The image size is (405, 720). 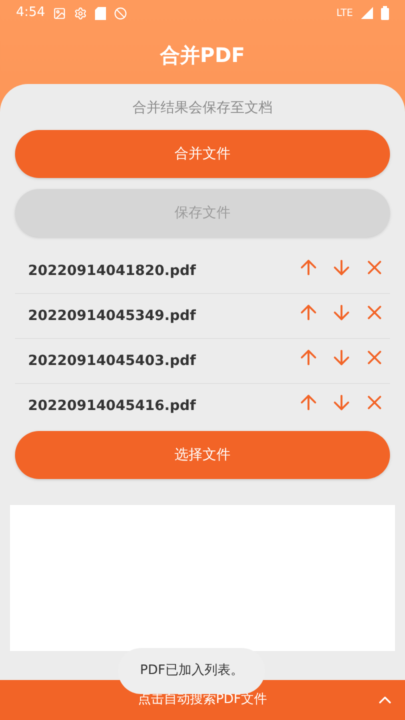 What do you see at coordinates (112, 316) in the screenshot?
I see `file-name: 20220914045349.pdf` at bounding box center [112, 316].